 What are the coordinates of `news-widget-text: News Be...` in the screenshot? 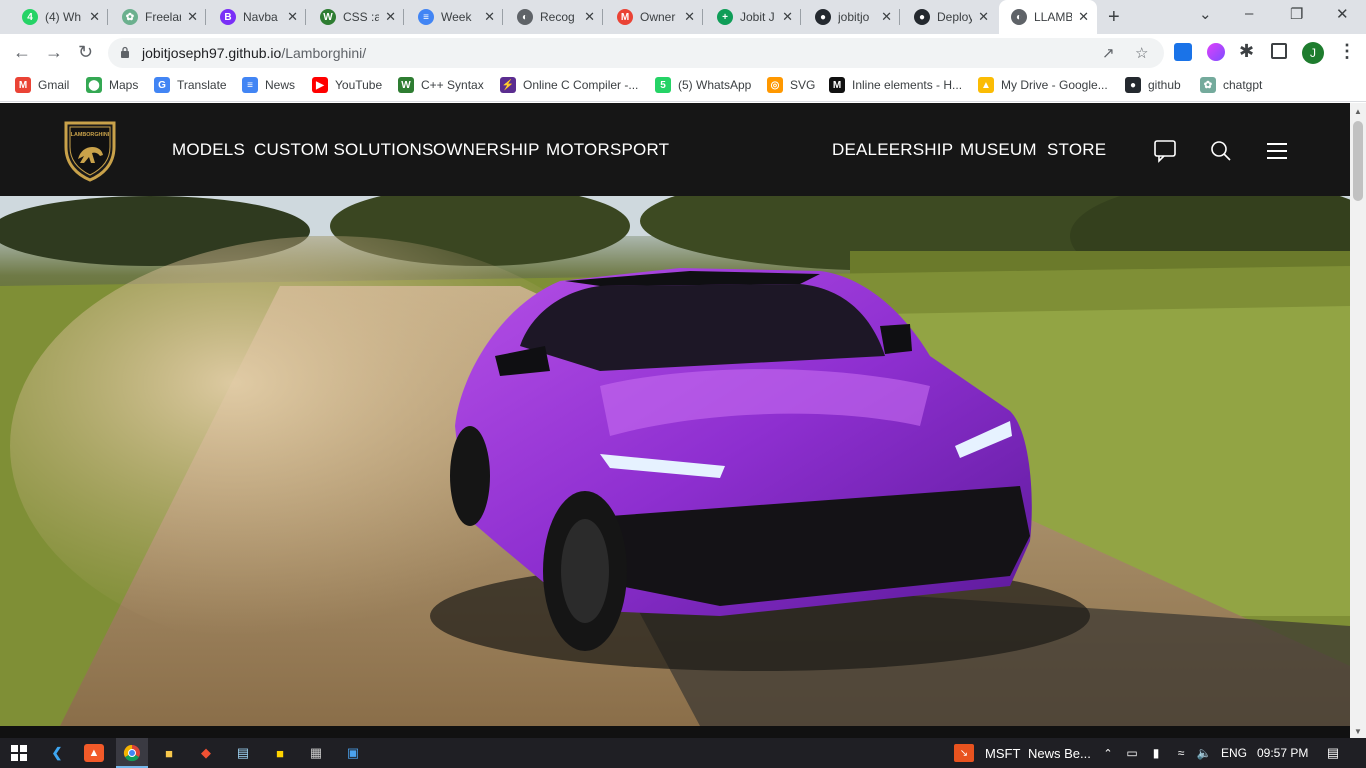 It's located at (1059, 753).